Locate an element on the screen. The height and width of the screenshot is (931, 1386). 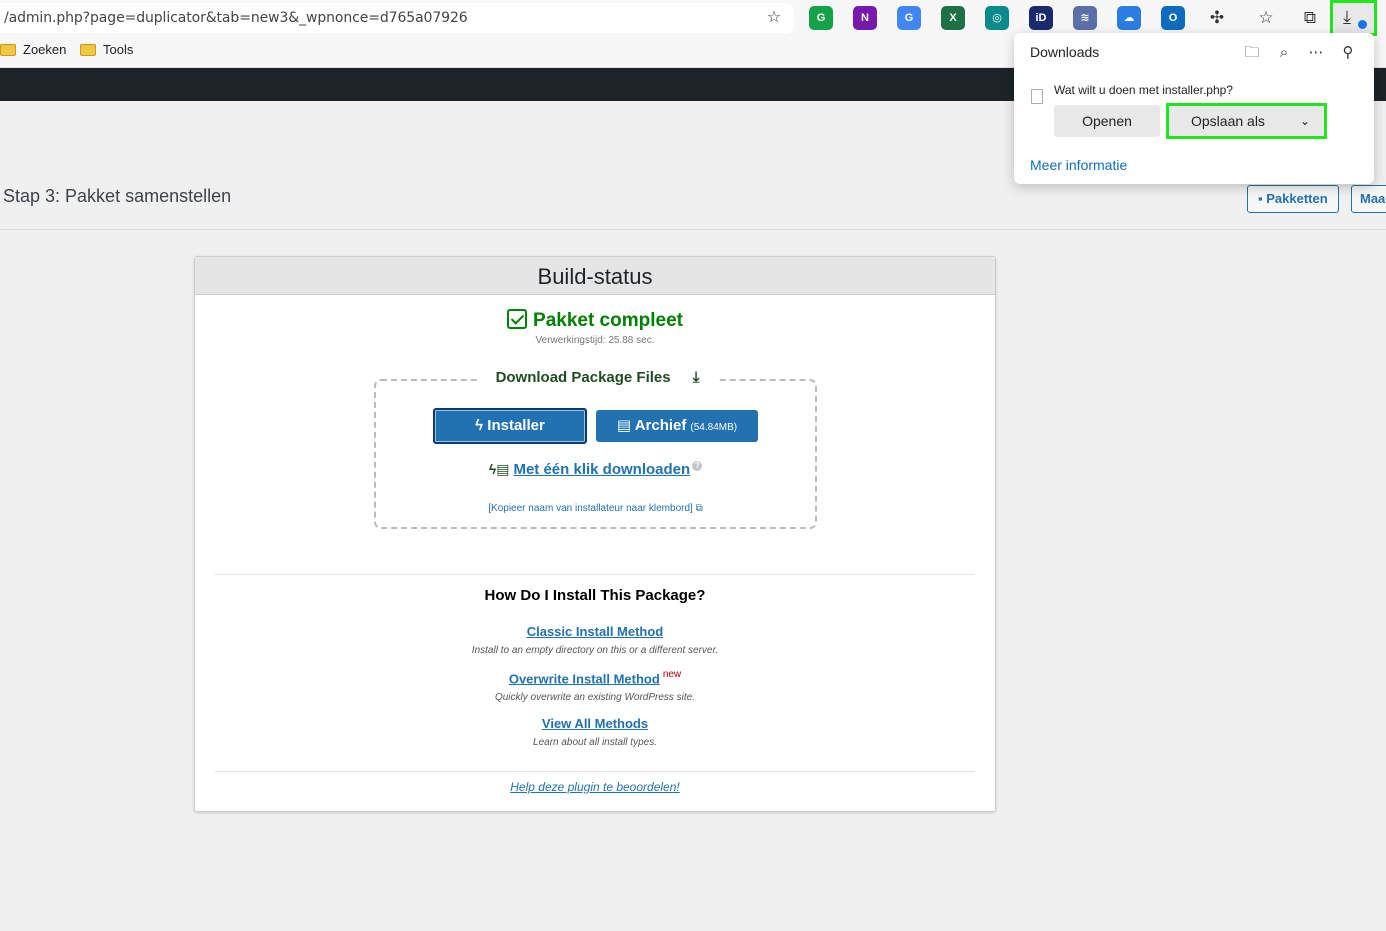
open-folder-icon: 🗀 is located at coordinates (1252, 53).